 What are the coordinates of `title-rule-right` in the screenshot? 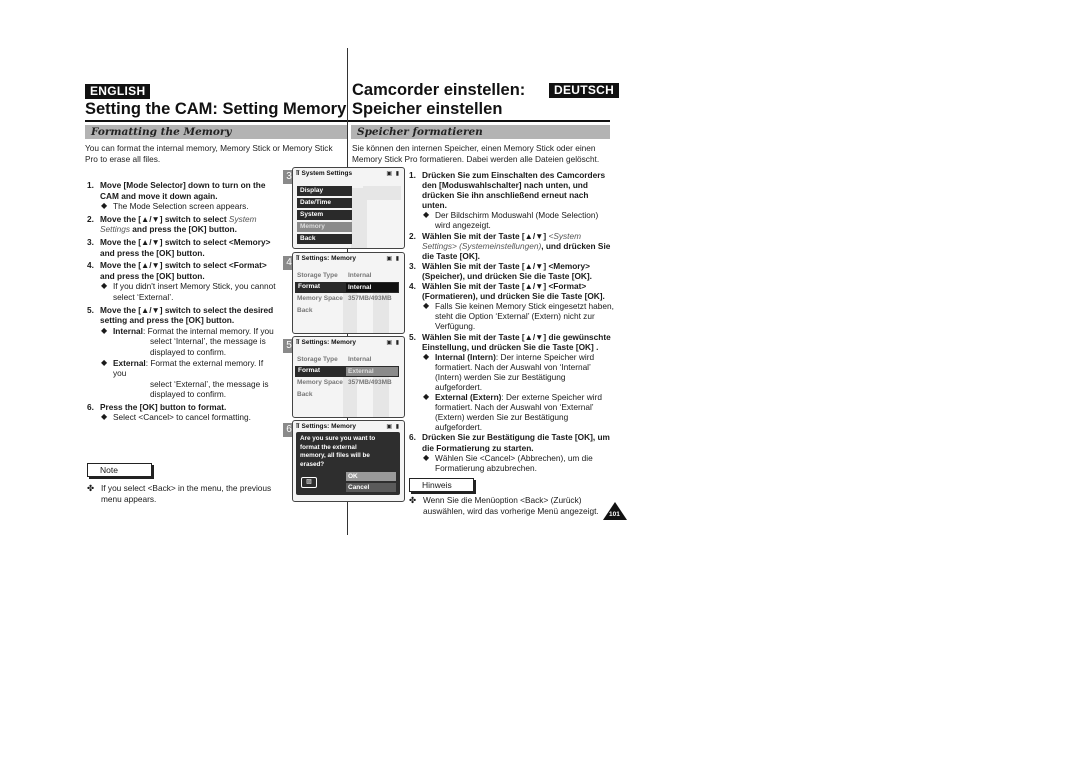 It's located at (479, 121).